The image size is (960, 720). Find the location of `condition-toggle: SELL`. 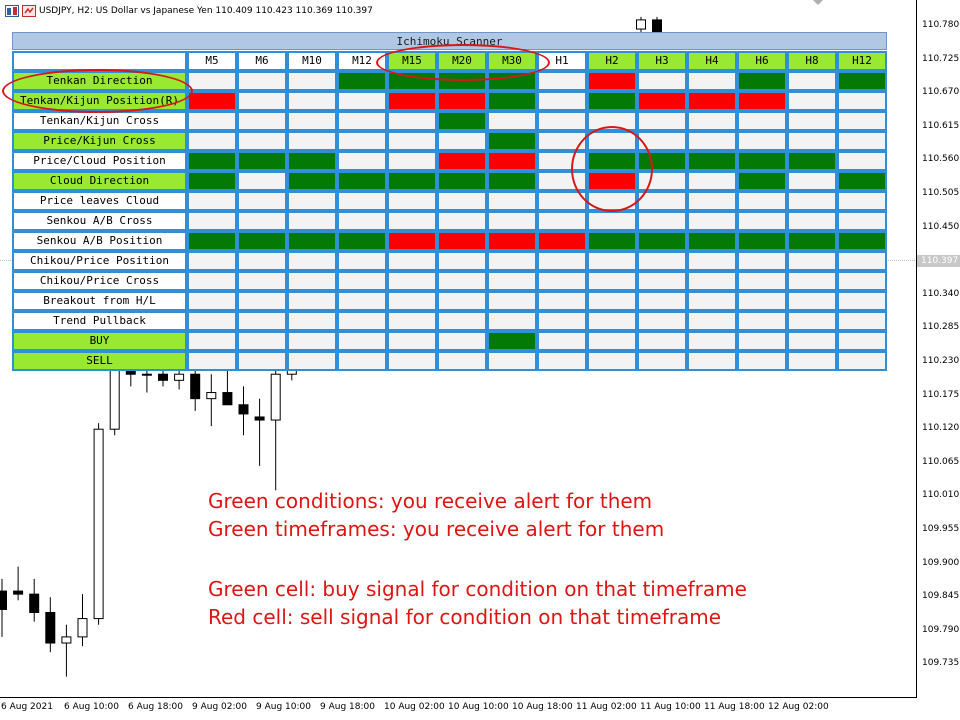

condition-toggle: SELL is located at coordinates (99, 361).